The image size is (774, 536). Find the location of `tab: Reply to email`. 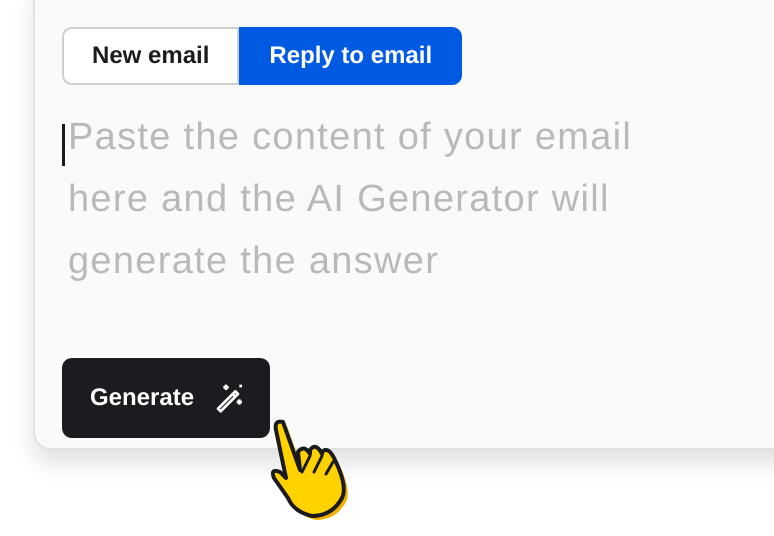

tab: Reply to email is located at coordinates (350, 56).